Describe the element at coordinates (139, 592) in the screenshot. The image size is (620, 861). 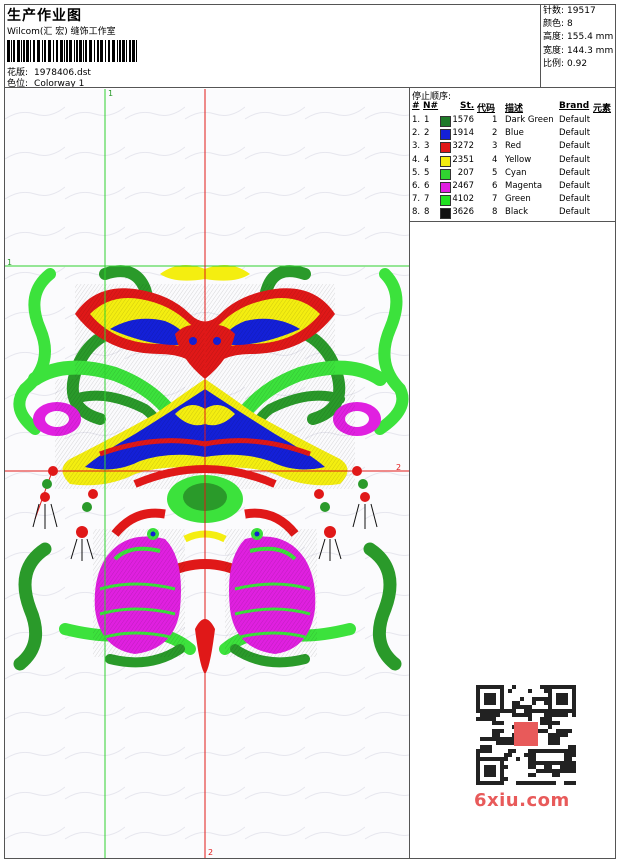
I see `fish-left` at that location.